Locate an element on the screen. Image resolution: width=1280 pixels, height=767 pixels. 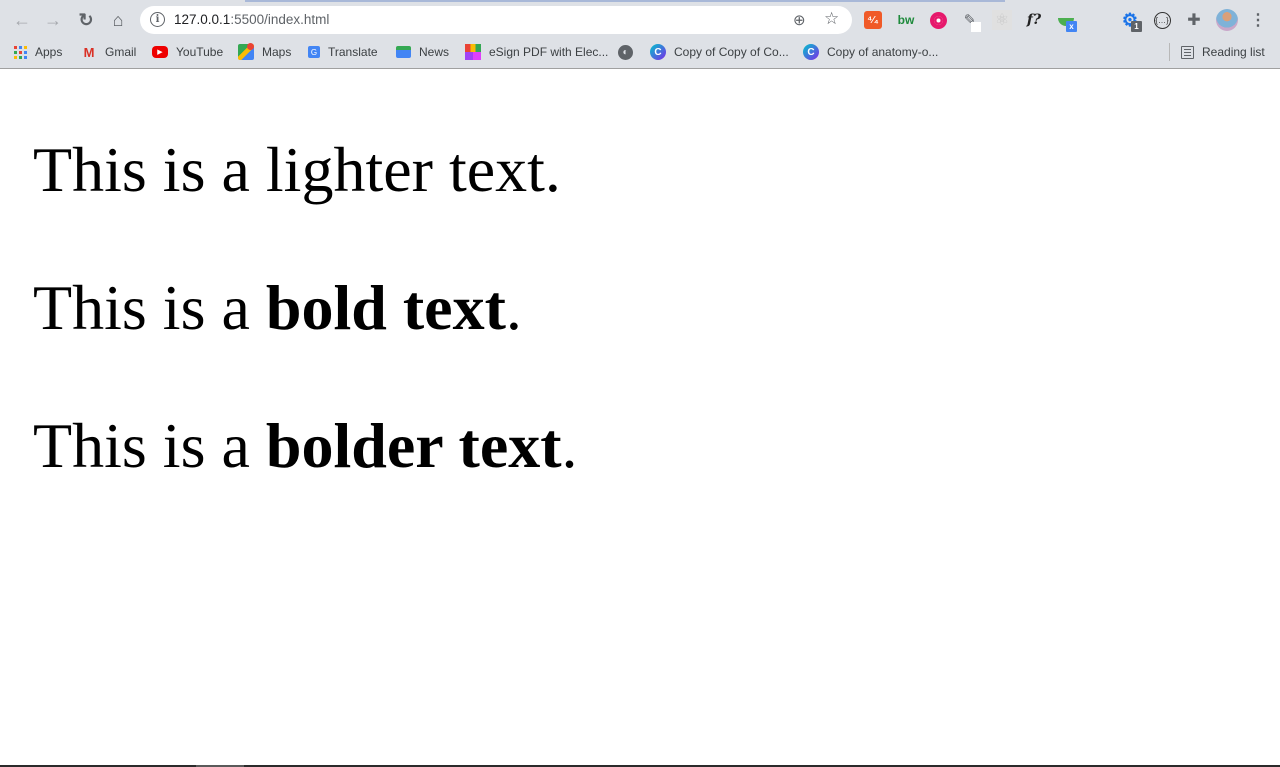
globe-icon: ◐ is located at coordinates (625, 52).